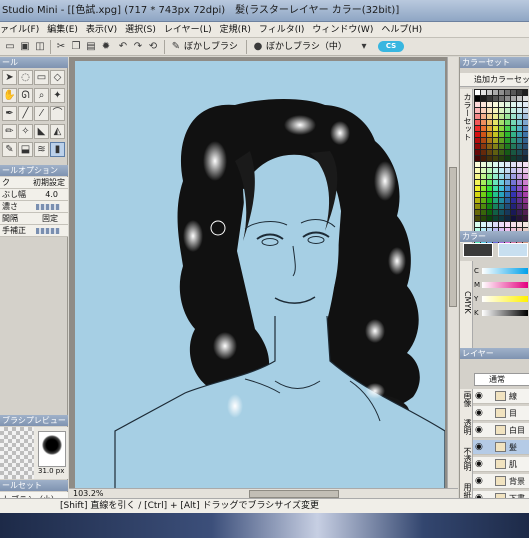 This screenshot has width=529, height=538. I want to click on wand-icon: ◭, so click(57, 131).